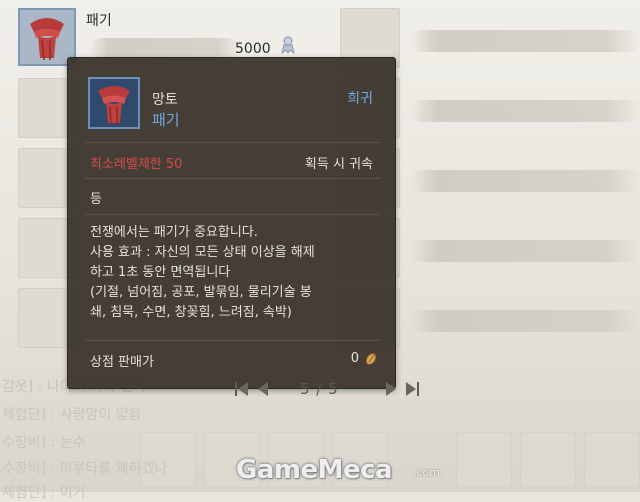 The height and width of the screenshot is (502, 640). Describe the element at coordinates (85, 469) in the screenshot. I see `background-text: 수장비] : 마루타를 왜하겠나` at that location.